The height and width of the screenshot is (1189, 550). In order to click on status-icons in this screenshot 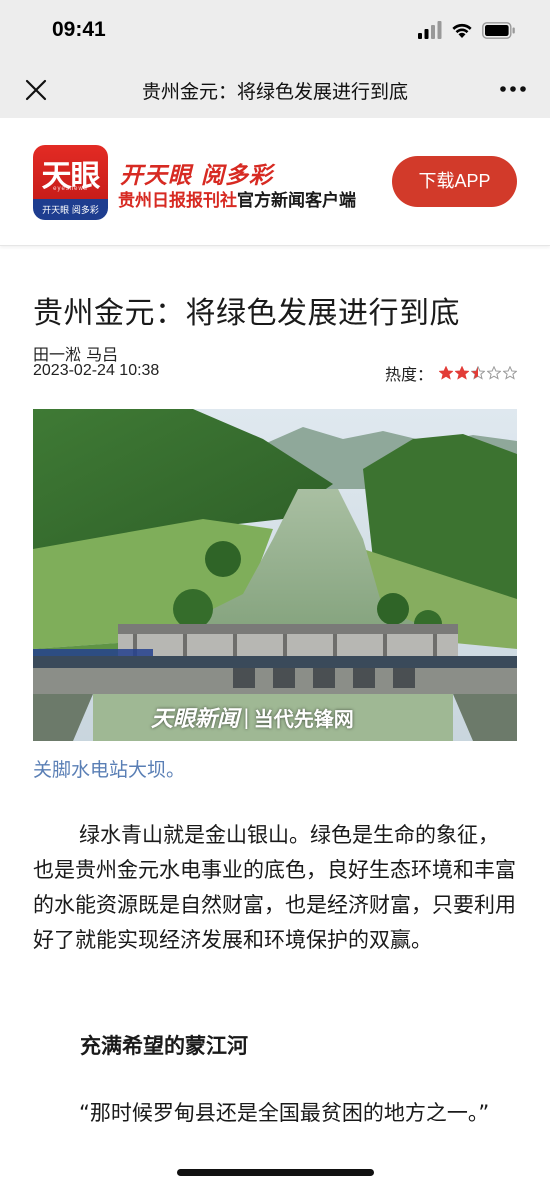, I will do `click(467, 30)`.